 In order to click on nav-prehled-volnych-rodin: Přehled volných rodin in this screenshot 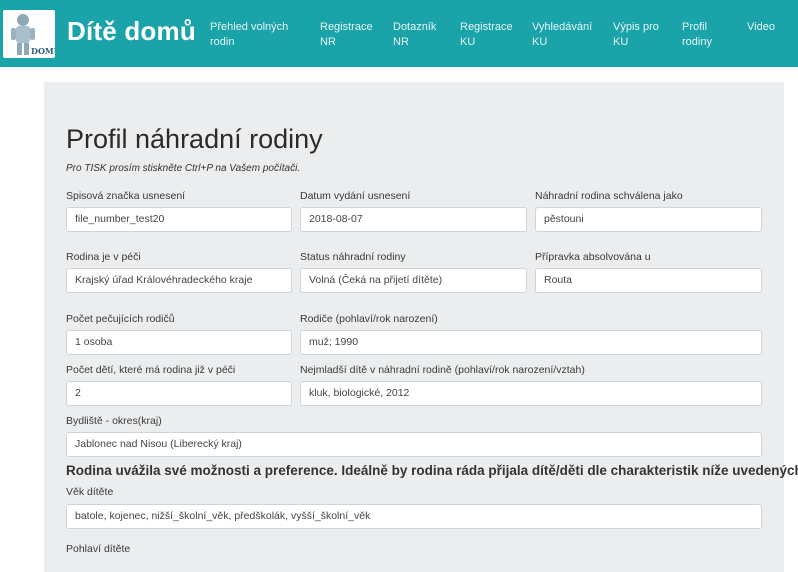, I will do `click(249, 35)`.